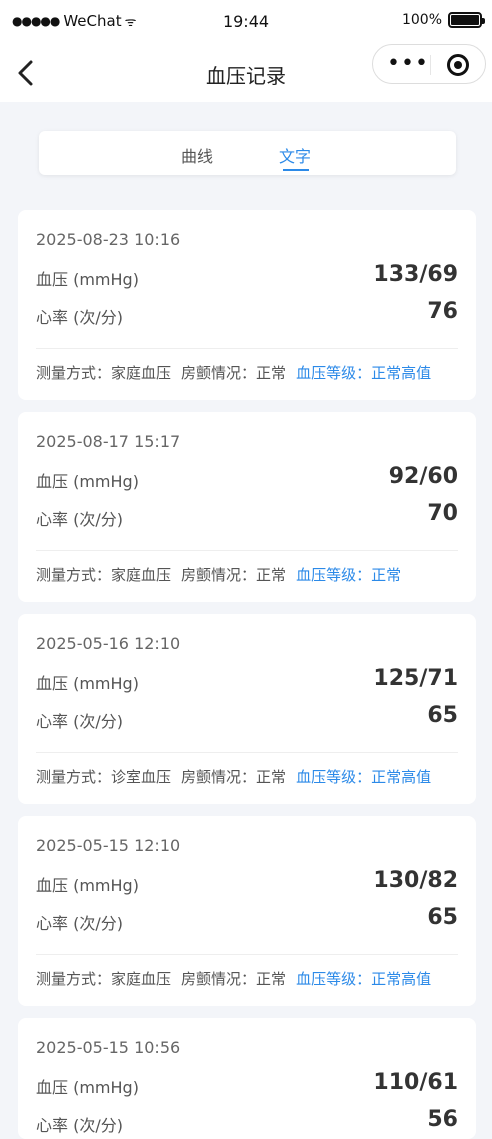 The width and height of the screenshot is (492, 1139). I want to click on close-target-icon, so click(458, 65).